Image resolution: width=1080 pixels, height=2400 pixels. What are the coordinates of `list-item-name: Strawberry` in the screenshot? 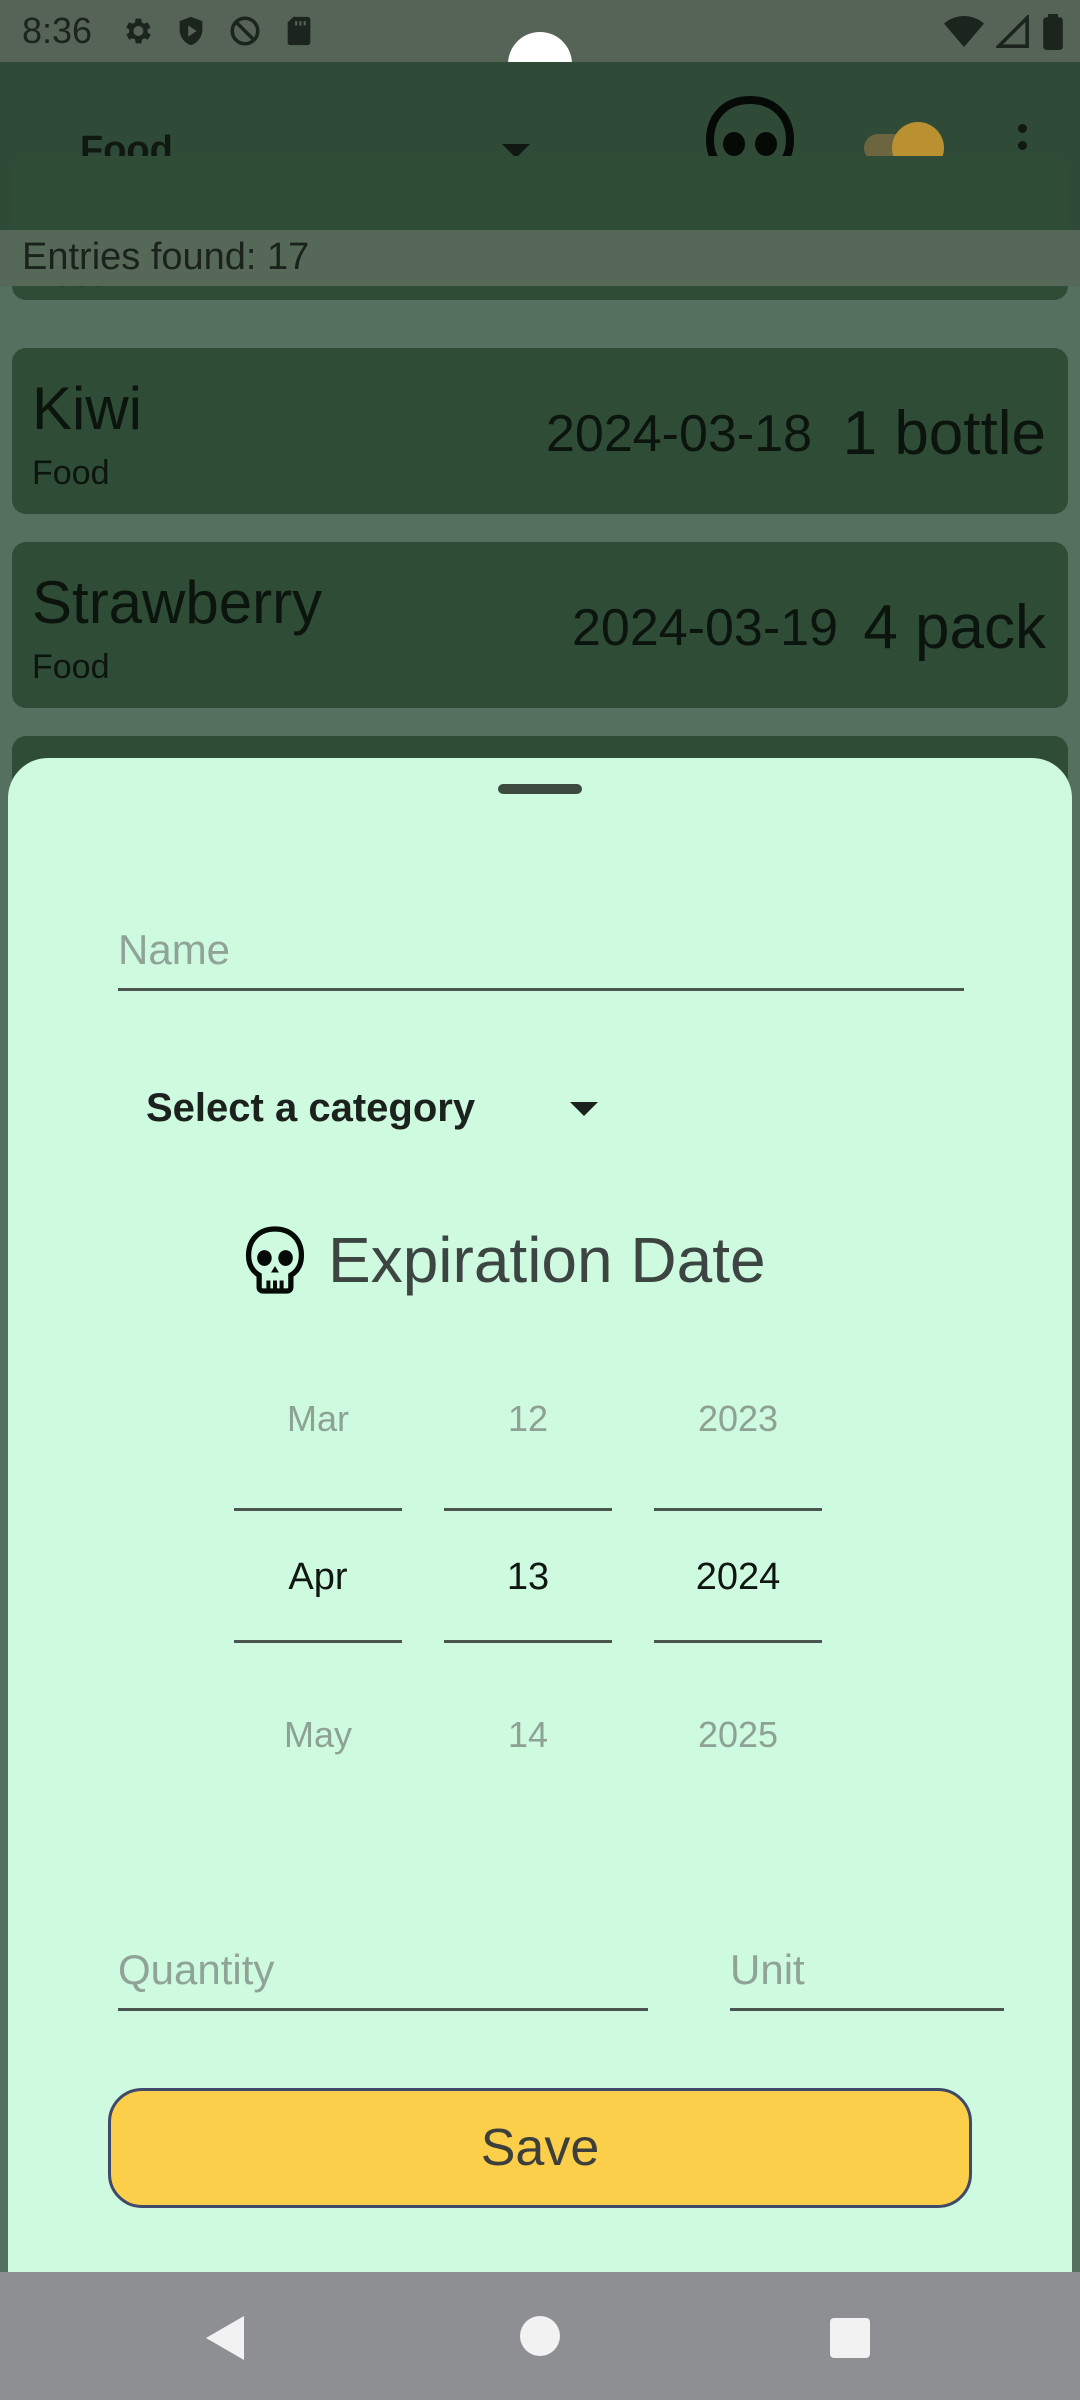 It's located at (177, 602).